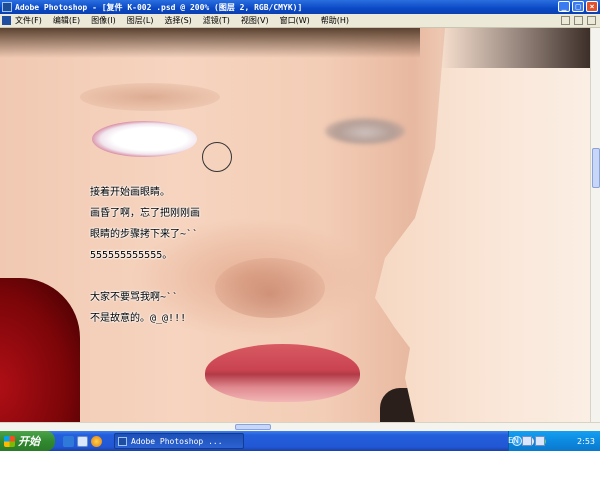 The width and height of the screenshot is (600, 477). What do you see at coordinates (145, 213) in the screenshot?
I see `note-line: 画昏了啊，忘了把刚刚画` at bounding box center [145, 213].